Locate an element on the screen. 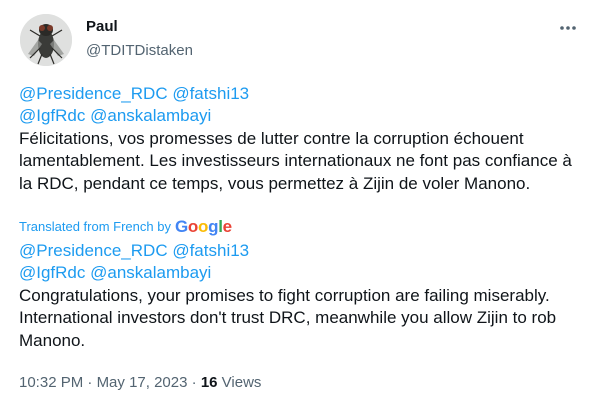 This screenshot has height=407, width=598. avatar is located at coordinates (46, 40).